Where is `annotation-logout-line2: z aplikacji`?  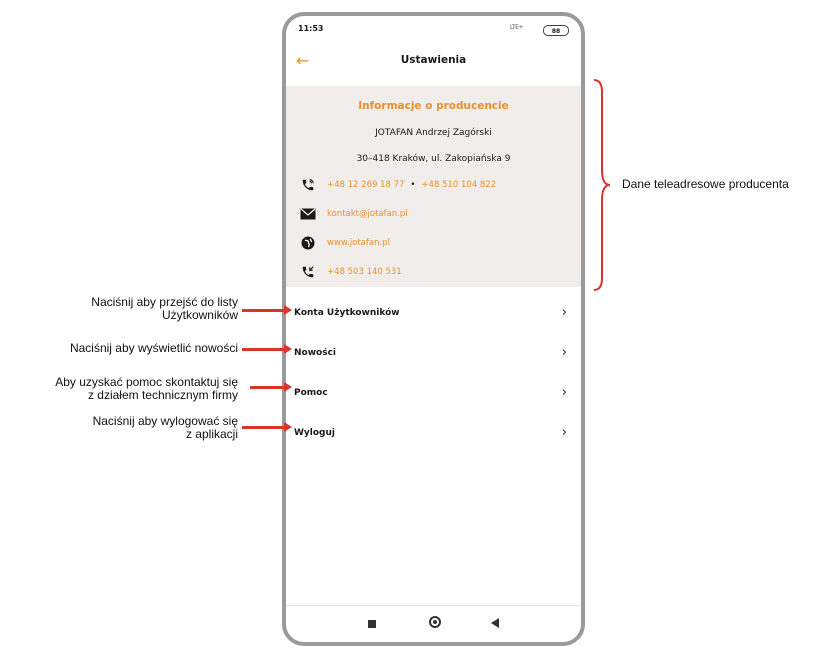
annotation-logout-line2: z aplikacji is located at coordinates (211, 434).